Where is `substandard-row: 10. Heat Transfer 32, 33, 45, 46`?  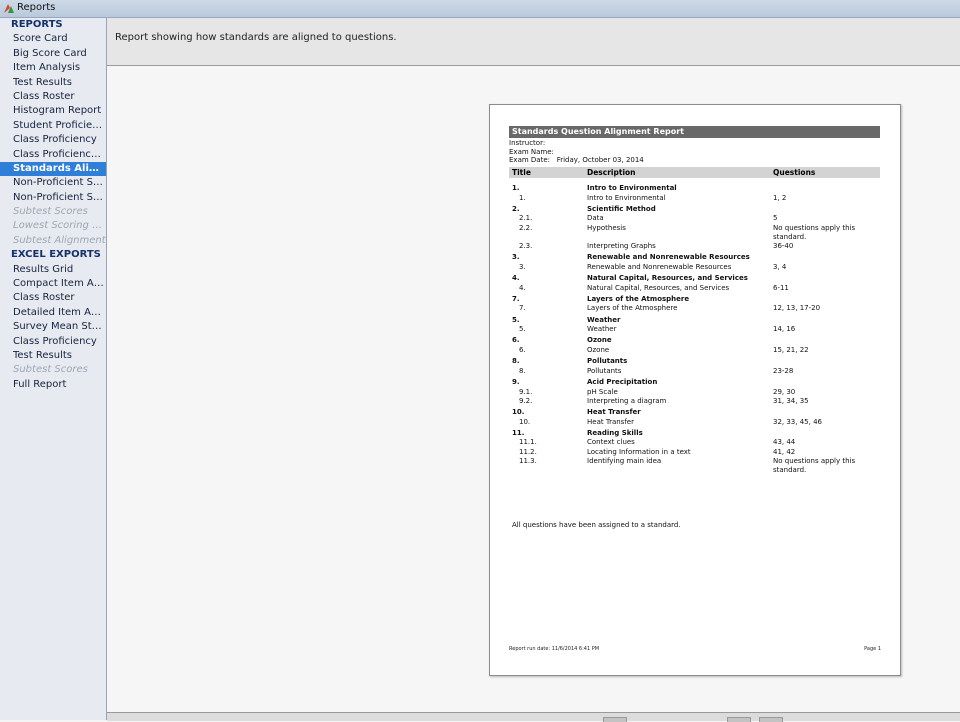
substandard-row: 10. Heat Transfer 32, 33, 45, 46 is located at coordinates (694, 422).